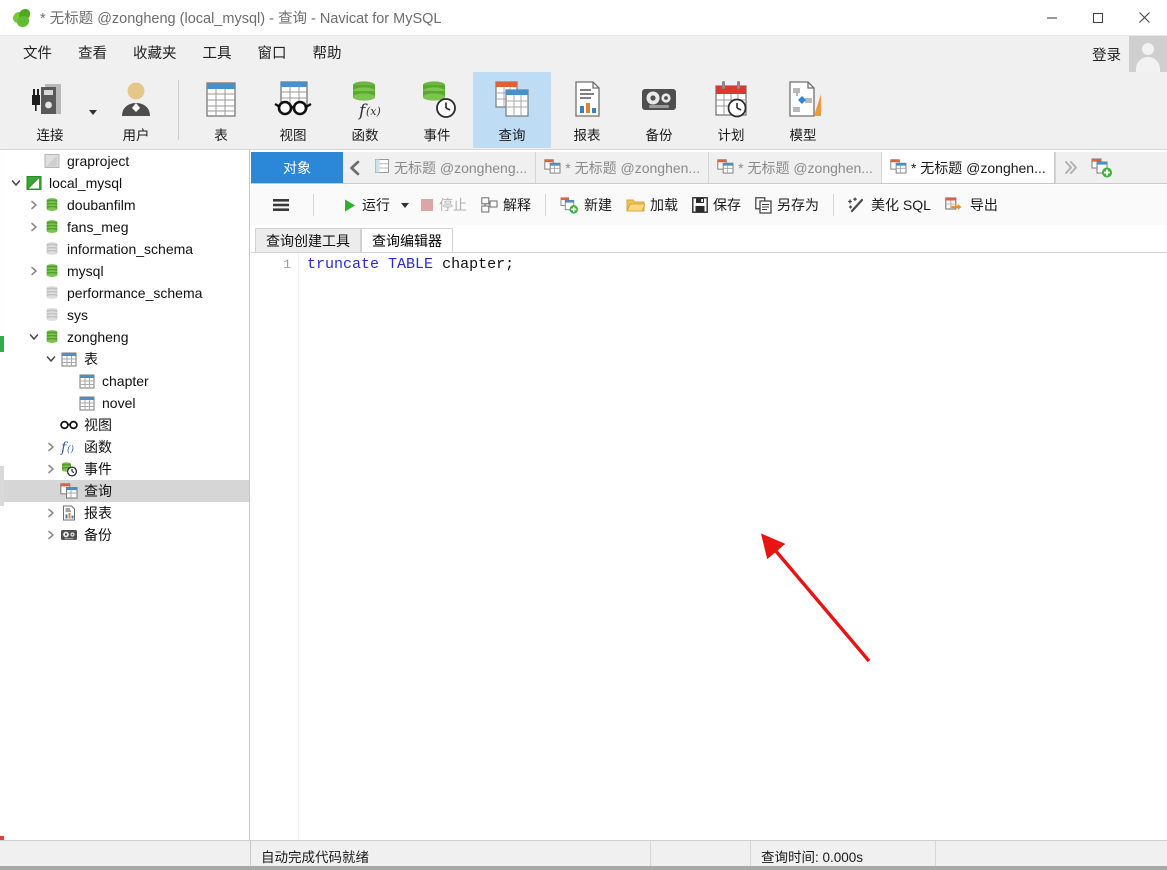  Describe the element at coordinates (308, 240) in the screenshot. I see `subtab-query-builder: 查询创建工具` at that location.